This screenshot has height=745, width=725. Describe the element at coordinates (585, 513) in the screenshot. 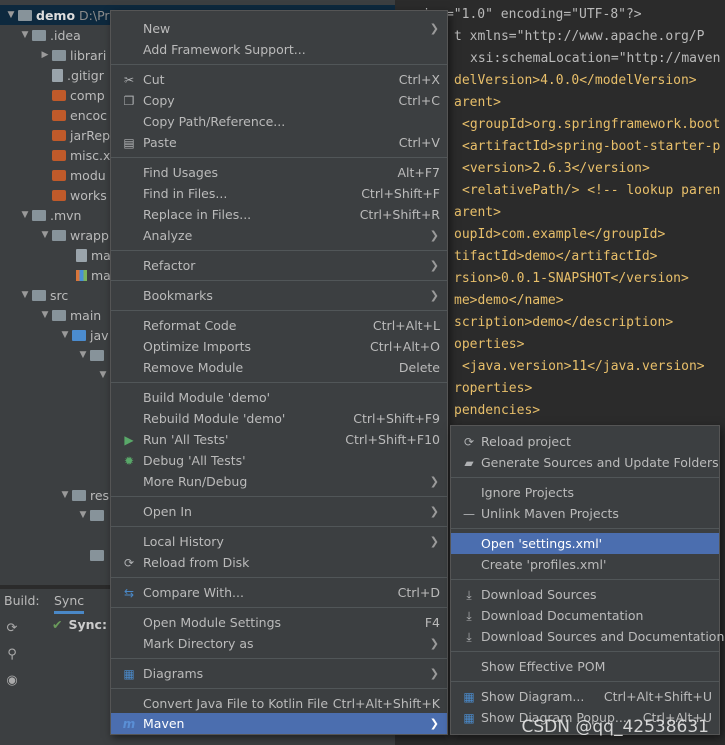

I see `menu-item-unlink-maven-projects: — Unlink Maven Projects` at that location.